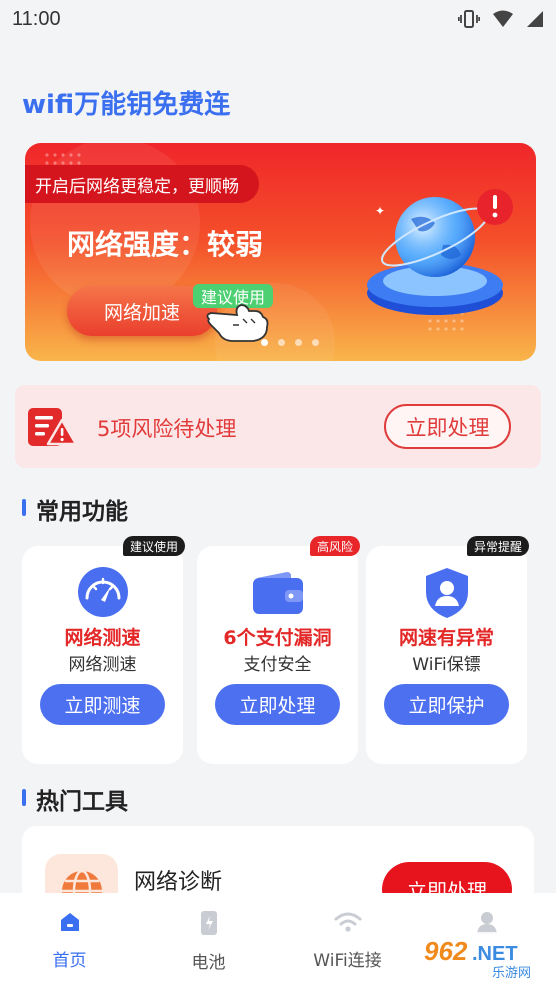  I want to click on feature-title: 网速有异常, so click(446, 638).